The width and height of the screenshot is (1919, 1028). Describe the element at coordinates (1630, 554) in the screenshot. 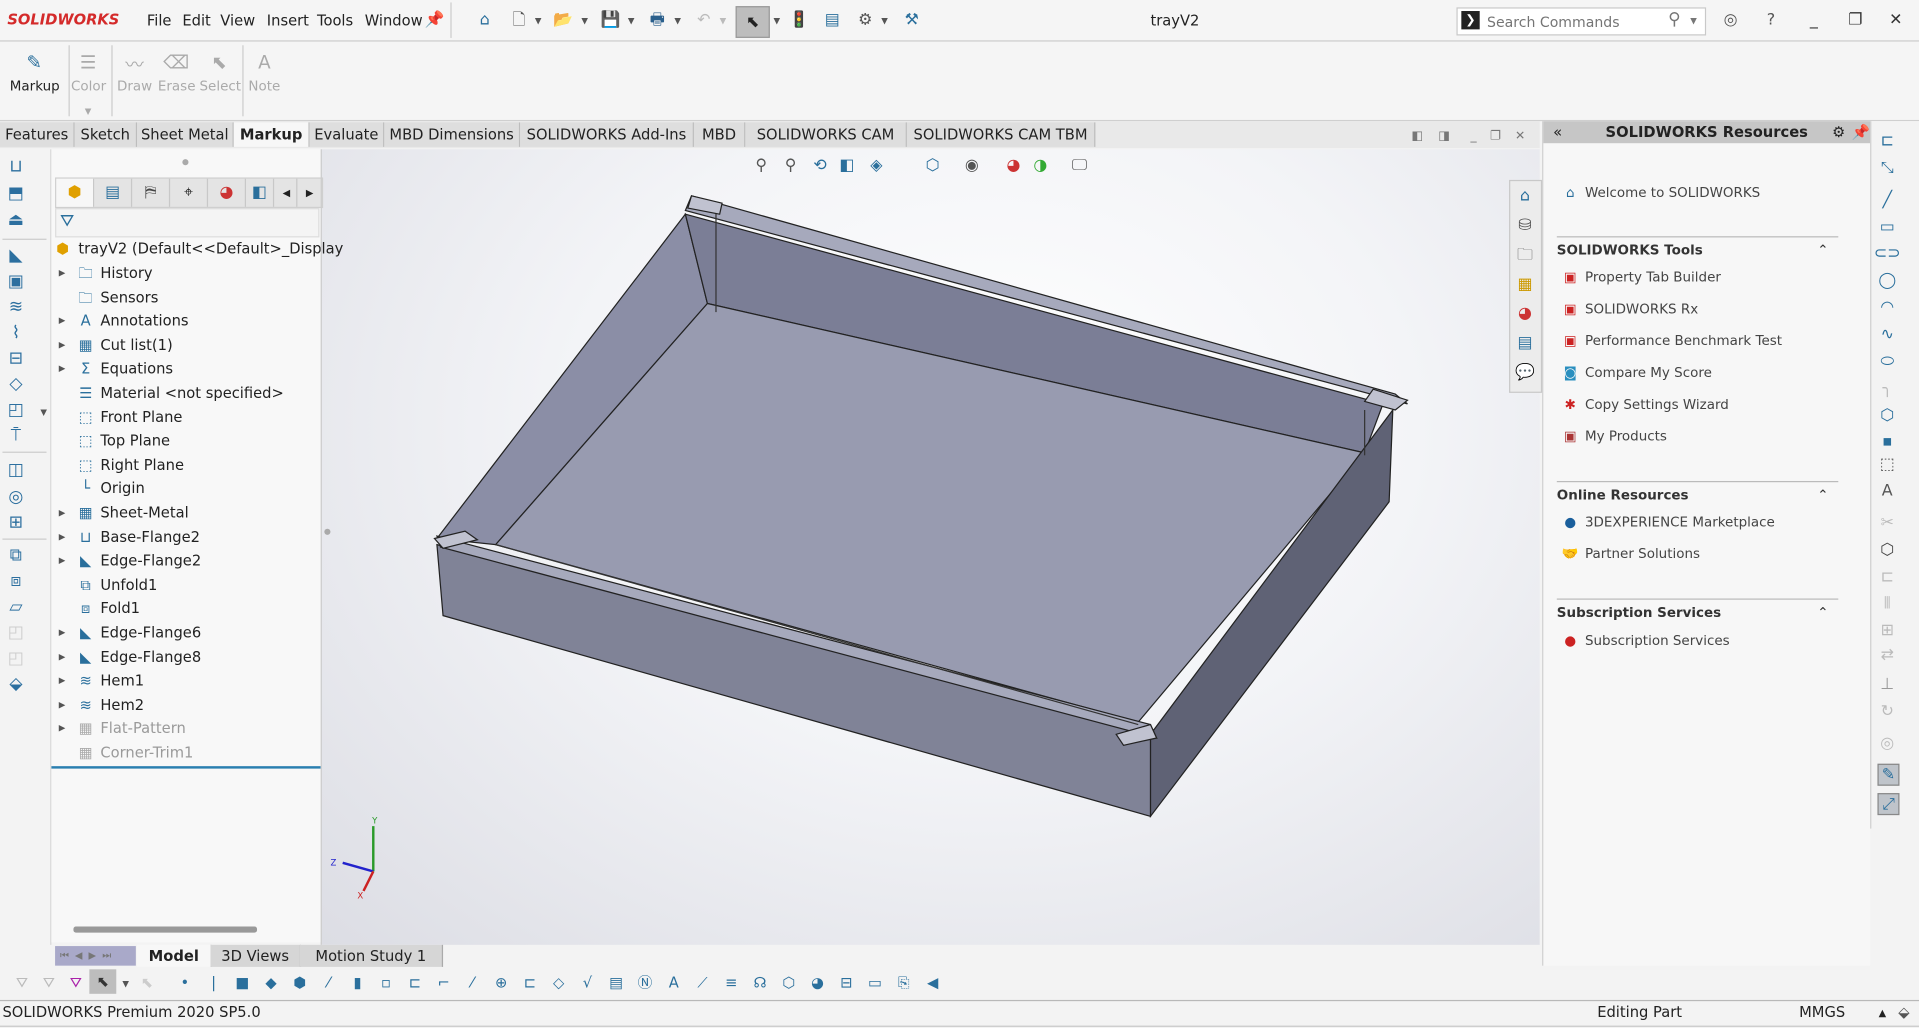

I see `partner-solutions-link: 🤝 Partner Solutions` at that location.